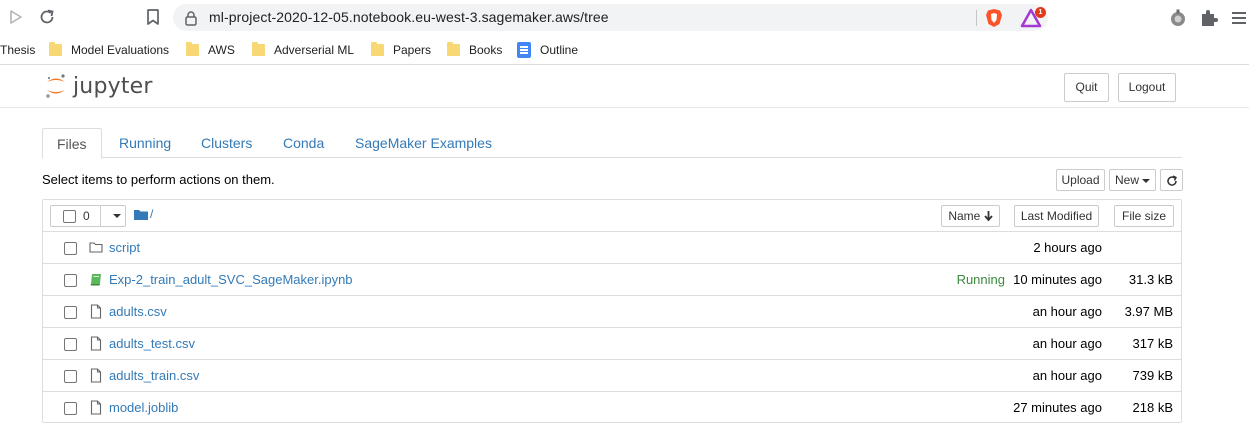 The height and width of the screenshot is (439, 1249). Describe the element at coordinates (1239, 18) in the screenshot. I see `menu-icon` at that location.